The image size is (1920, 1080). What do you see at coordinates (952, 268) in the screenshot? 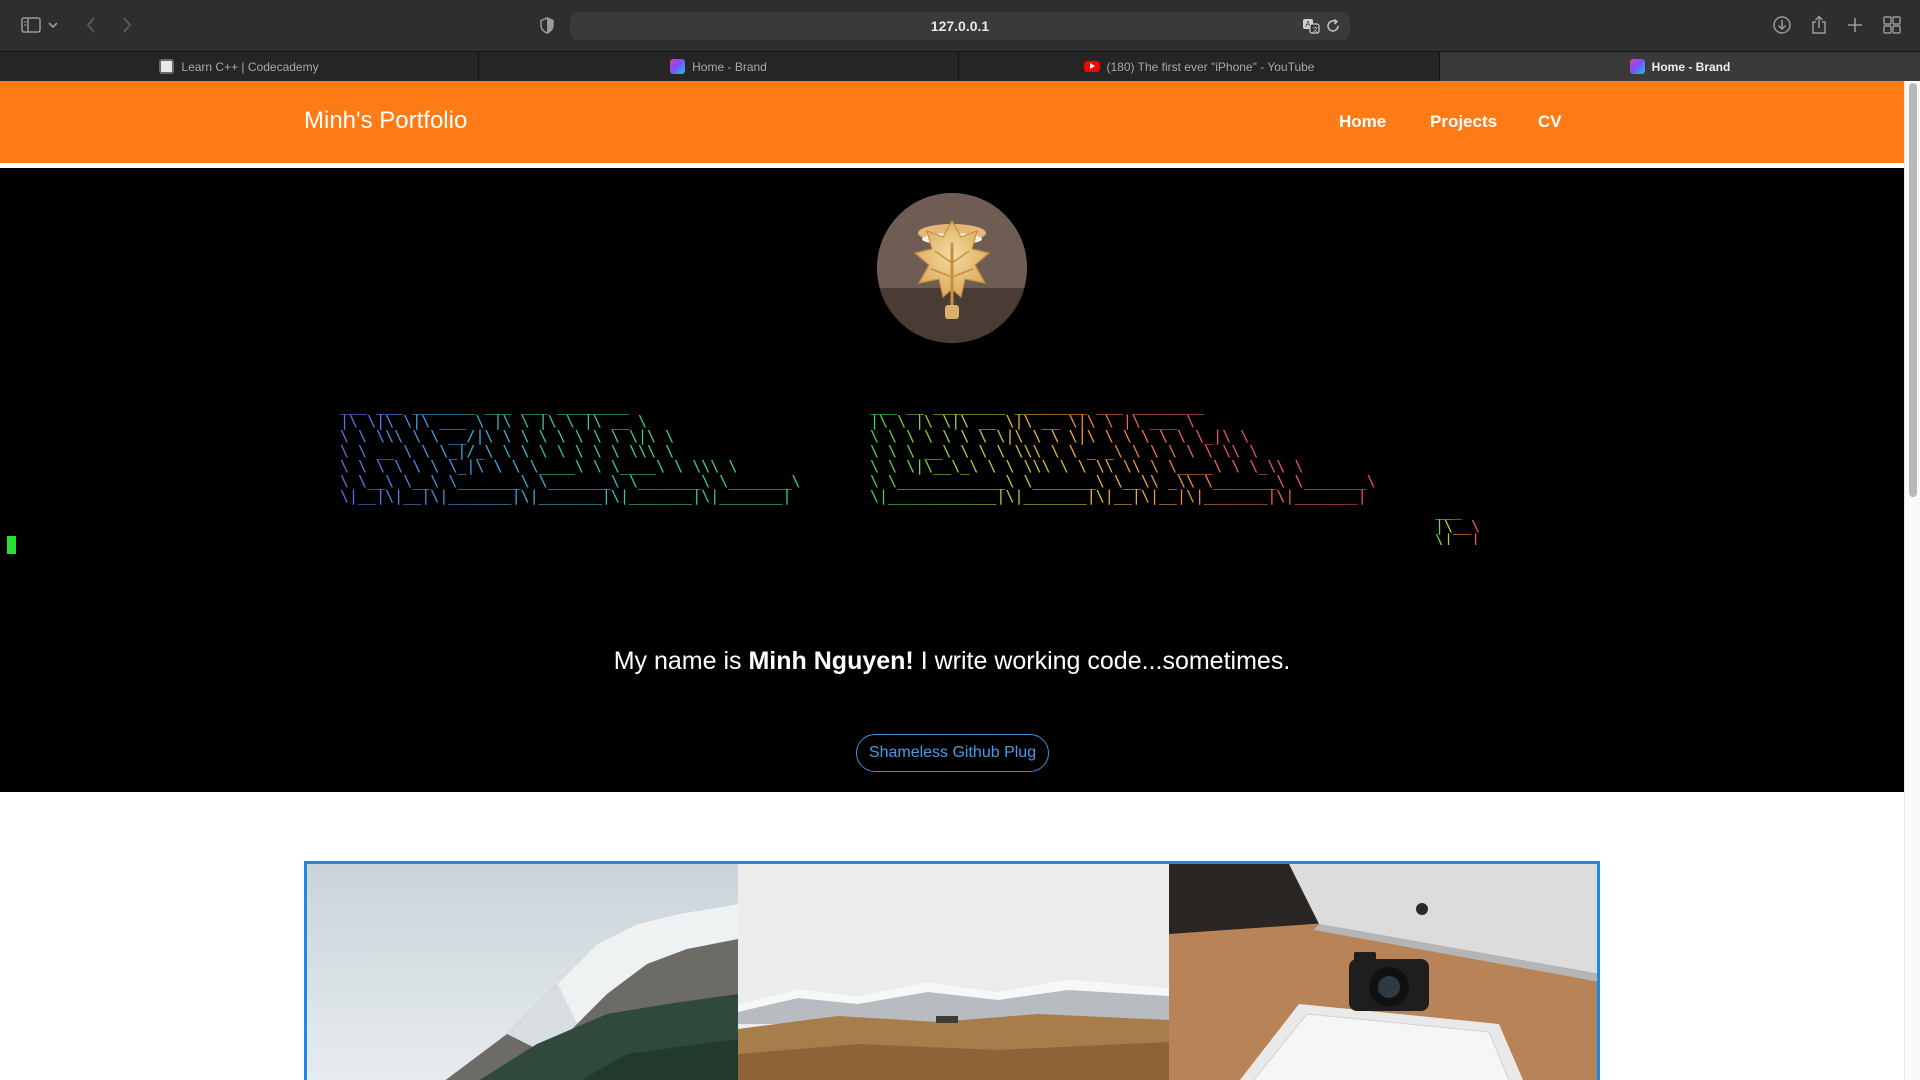
I see `avatar` at bounding box center [952, 268].